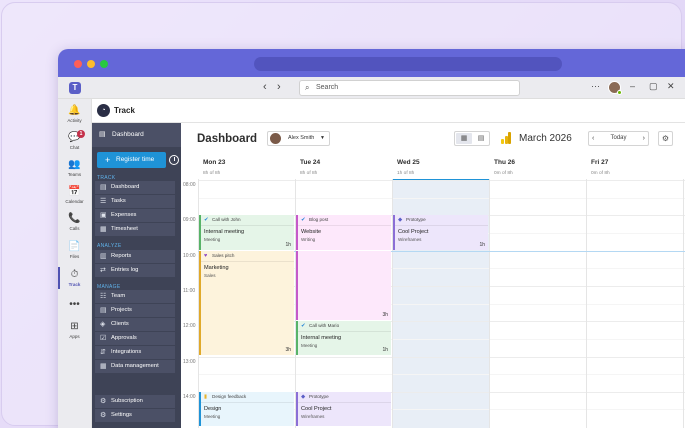  I want to click on event-block: 3h, so click(343, 285).